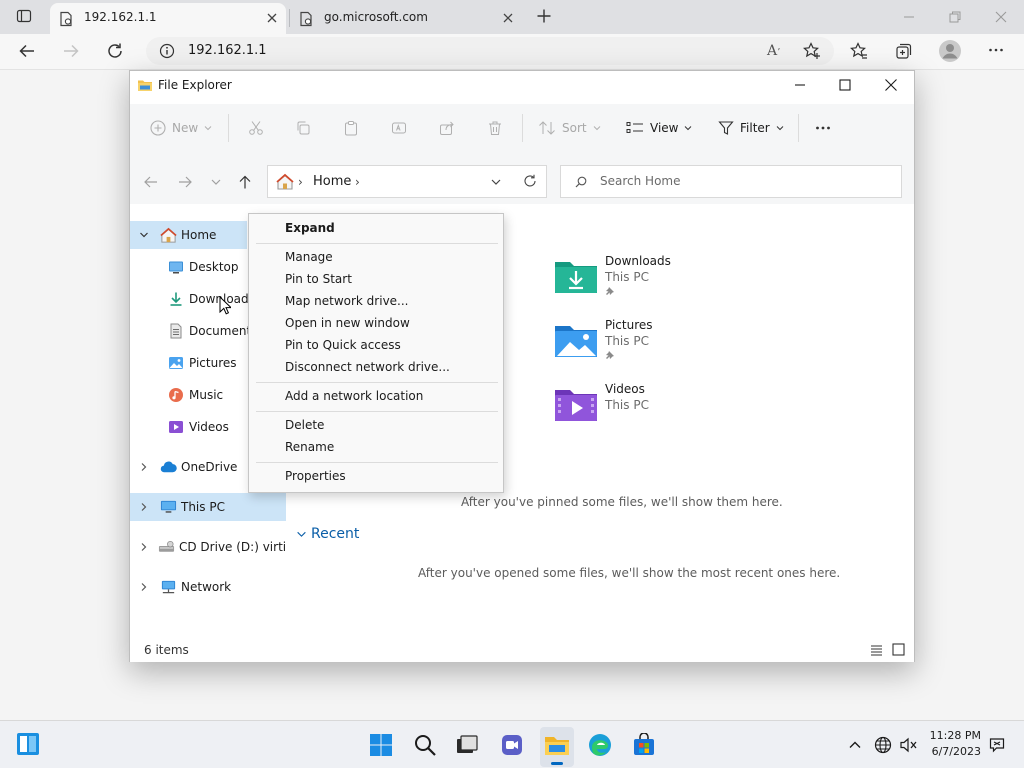  What do you see at coordinates (812, 51) in the screenshot?
I see `add-favorite-icon` at bounding box center [812, 51].